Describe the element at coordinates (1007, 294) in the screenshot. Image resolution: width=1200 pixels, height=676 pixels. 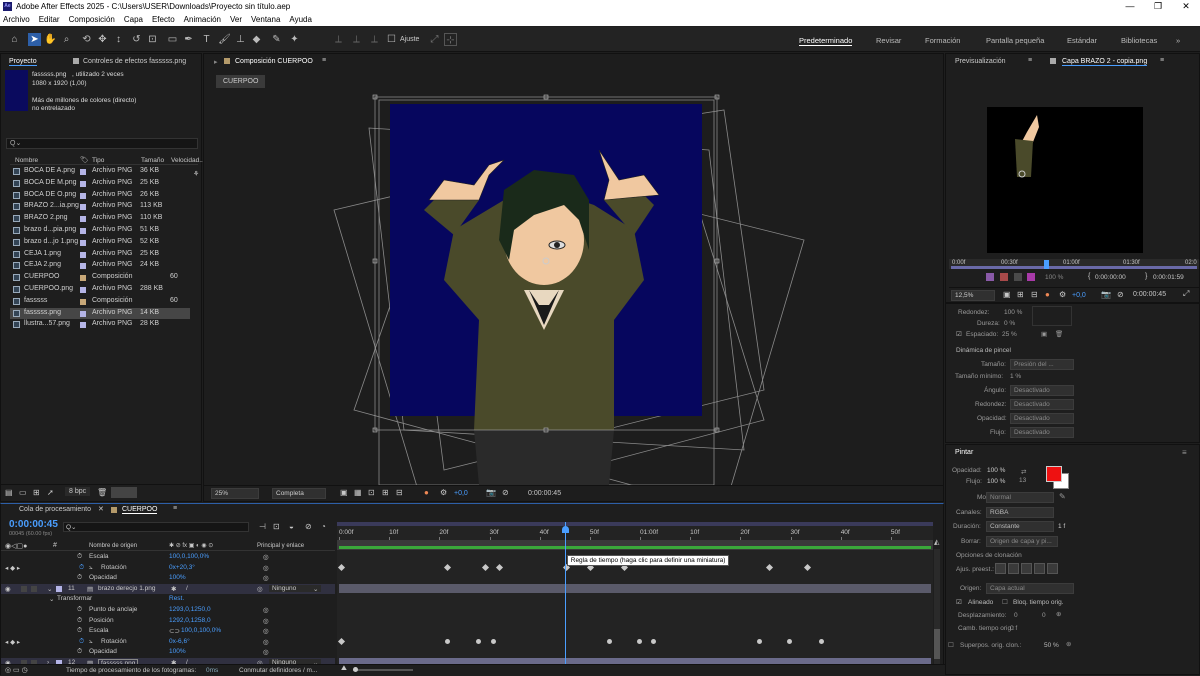
I see `layer-roi-icon: ▣` at that location.